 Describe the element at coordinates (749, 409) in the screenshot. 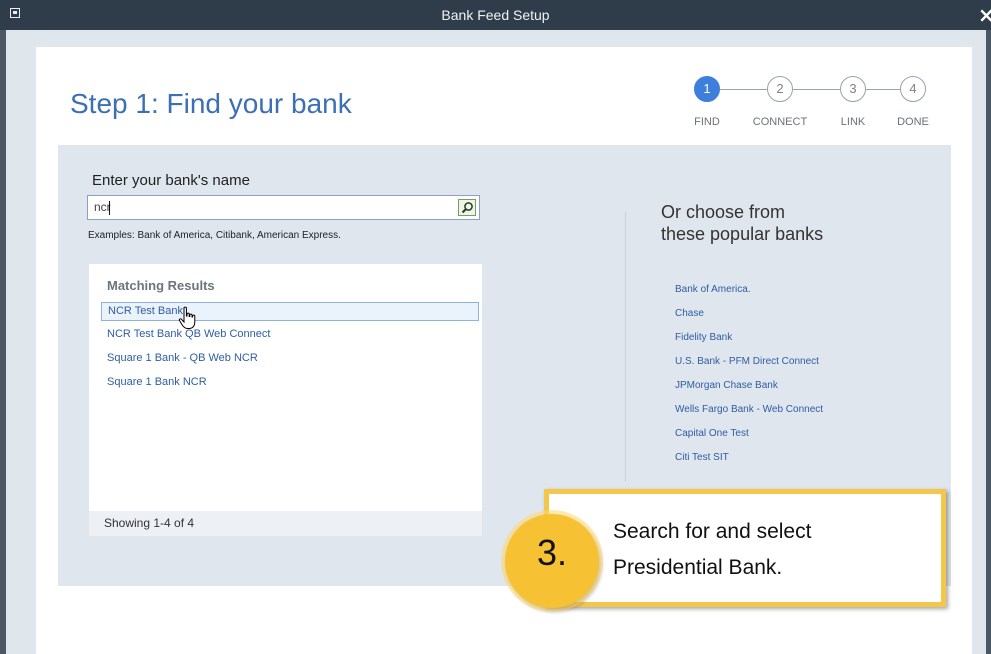

I see `popular-bank-link: Wells Fargo Bank - Web Connect` at that location.